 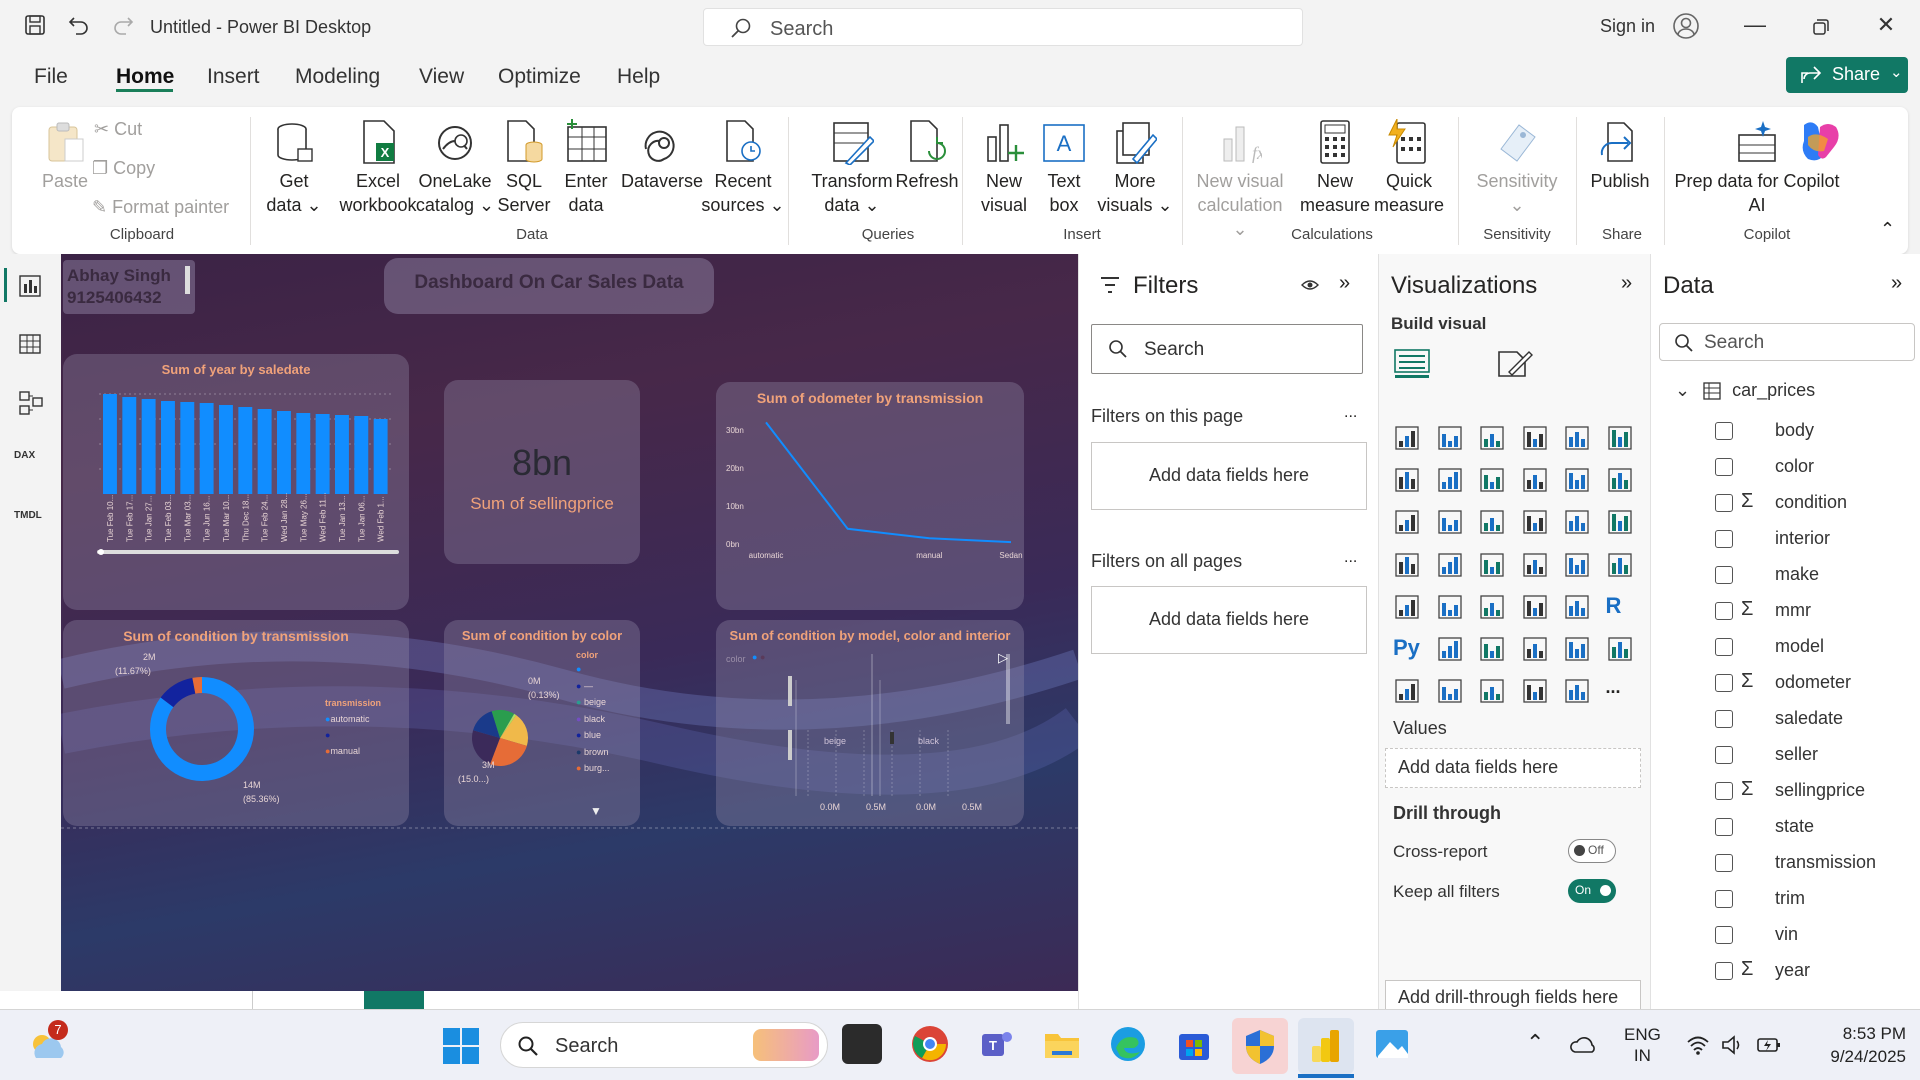 What do you see at coordinates (1128, 1044) in the screenshot?
I see `edge-icon` at bounding box center [1128, 1044].